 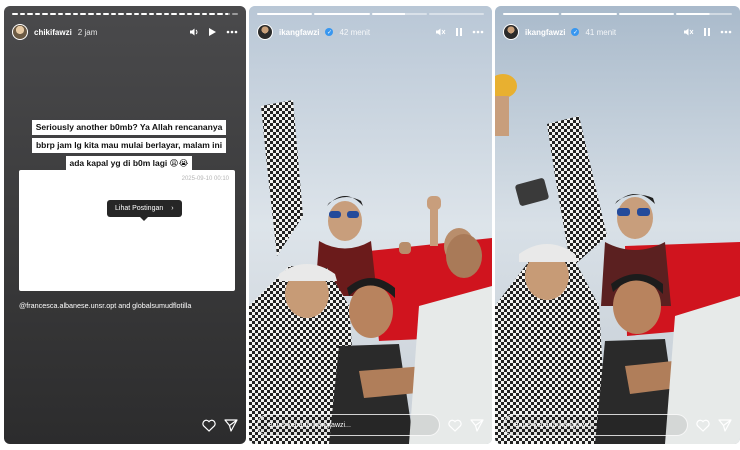 What do you see at coordinates (125, 32) in the screenshot?
I see `story-header: chikifawzi 2 jam` at bounding box center [125, 32].